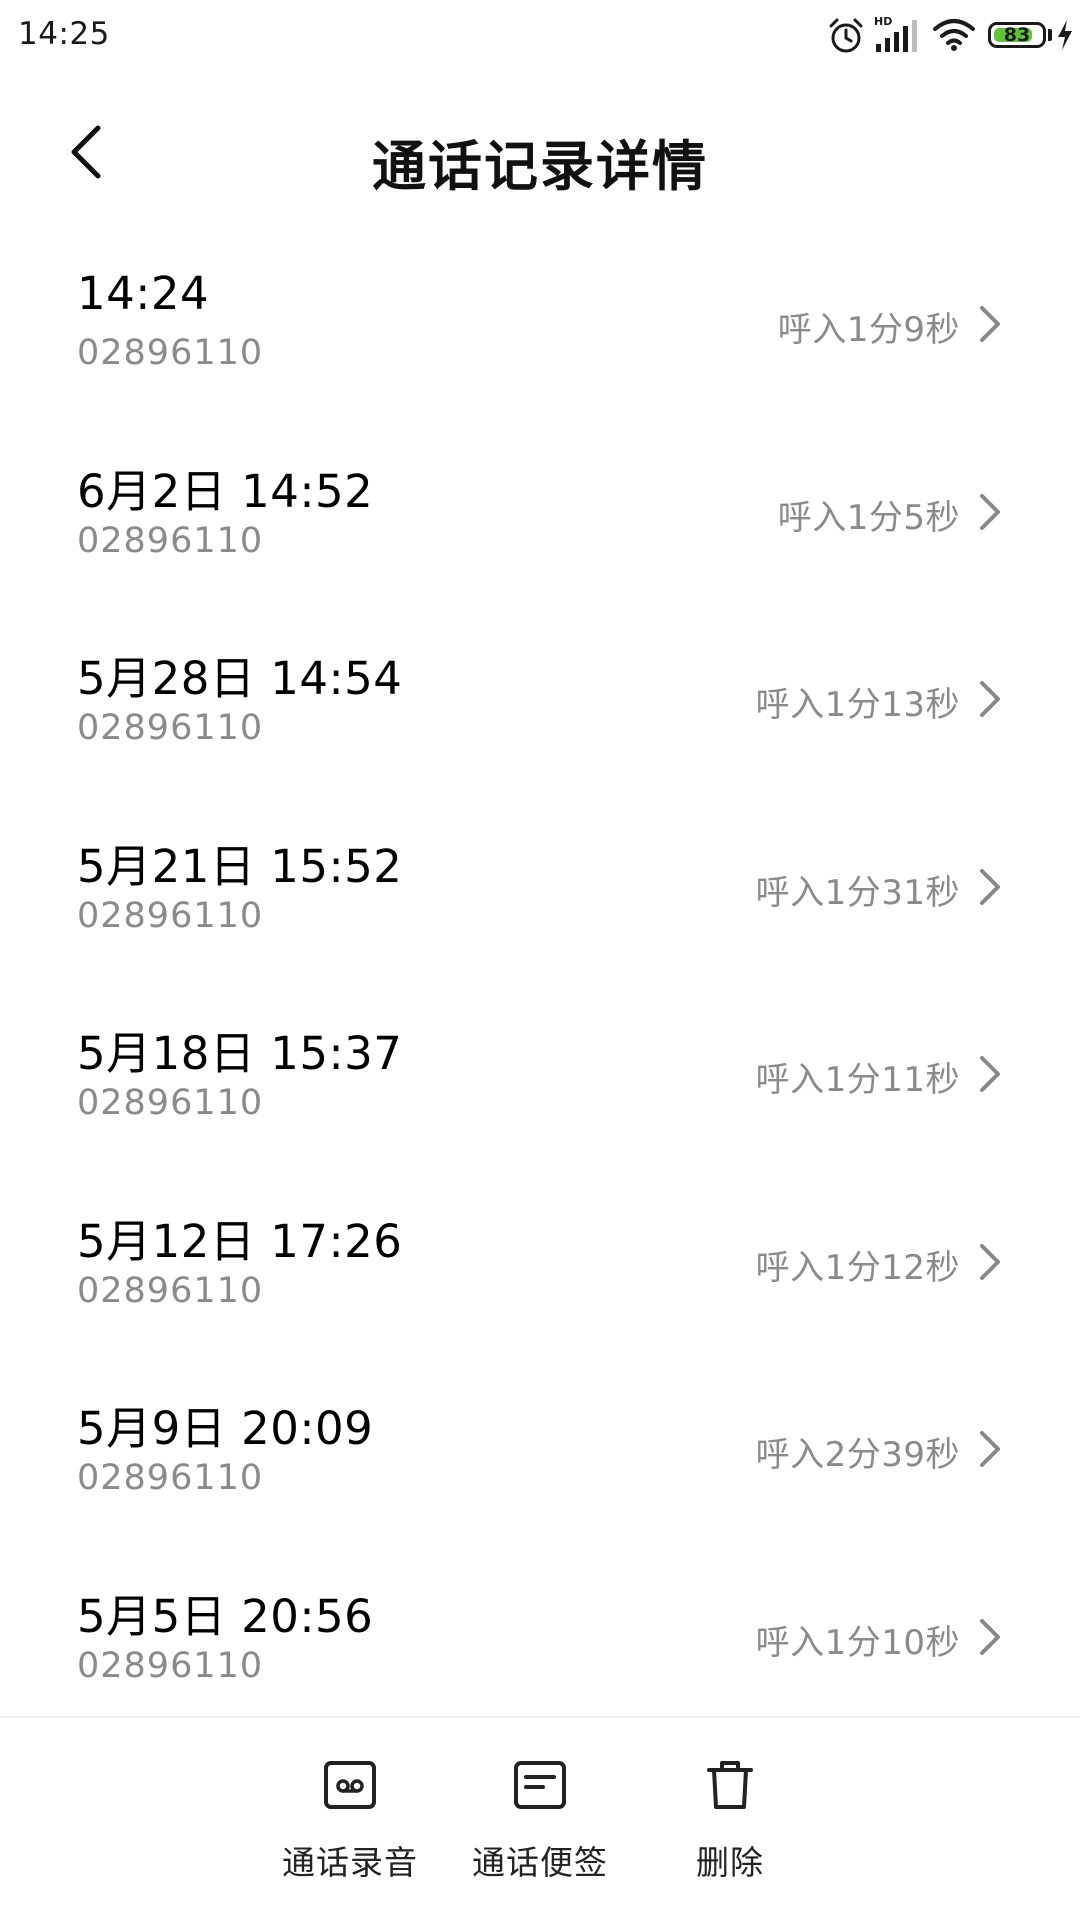 Image resolution: width=1080 pixels, height=1920 pixels. Describe the element at coordinates (540, 693) in the screenshot. I see `call-record-row: 5月28日 14:54 02896110 呼入1分13秒` at that location.